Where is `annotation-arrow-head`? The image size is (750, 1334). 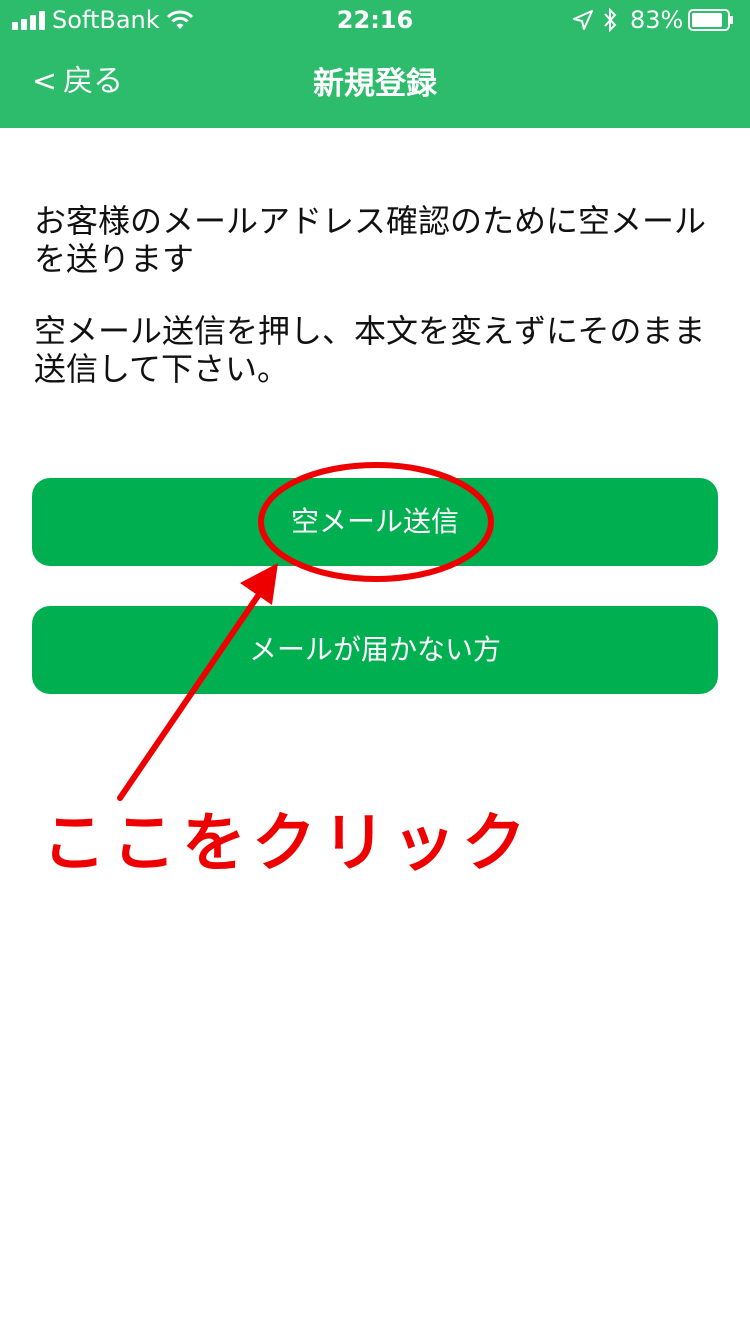 annotation-arrow-head is located at coordinates (259, 584).